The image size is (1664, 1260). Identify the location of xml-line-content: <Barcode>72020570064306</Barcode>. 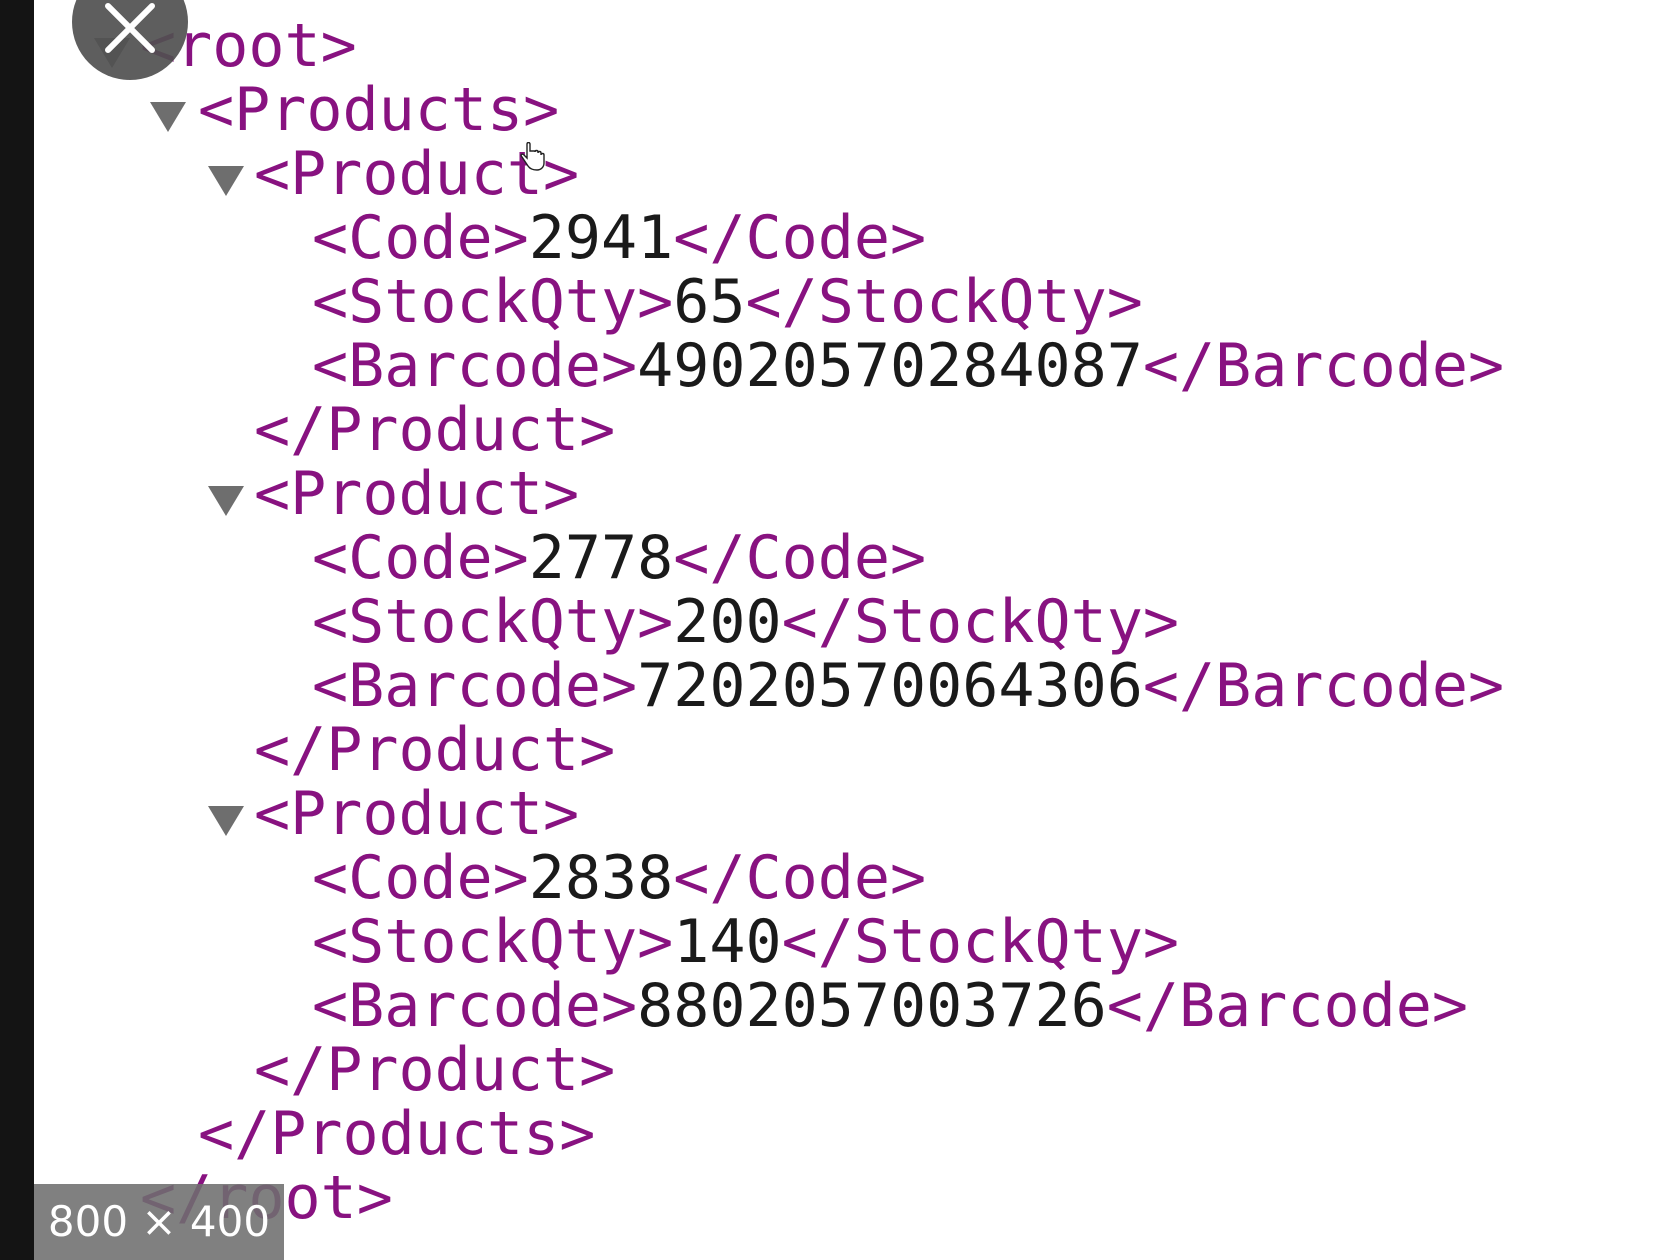
(908, 686).